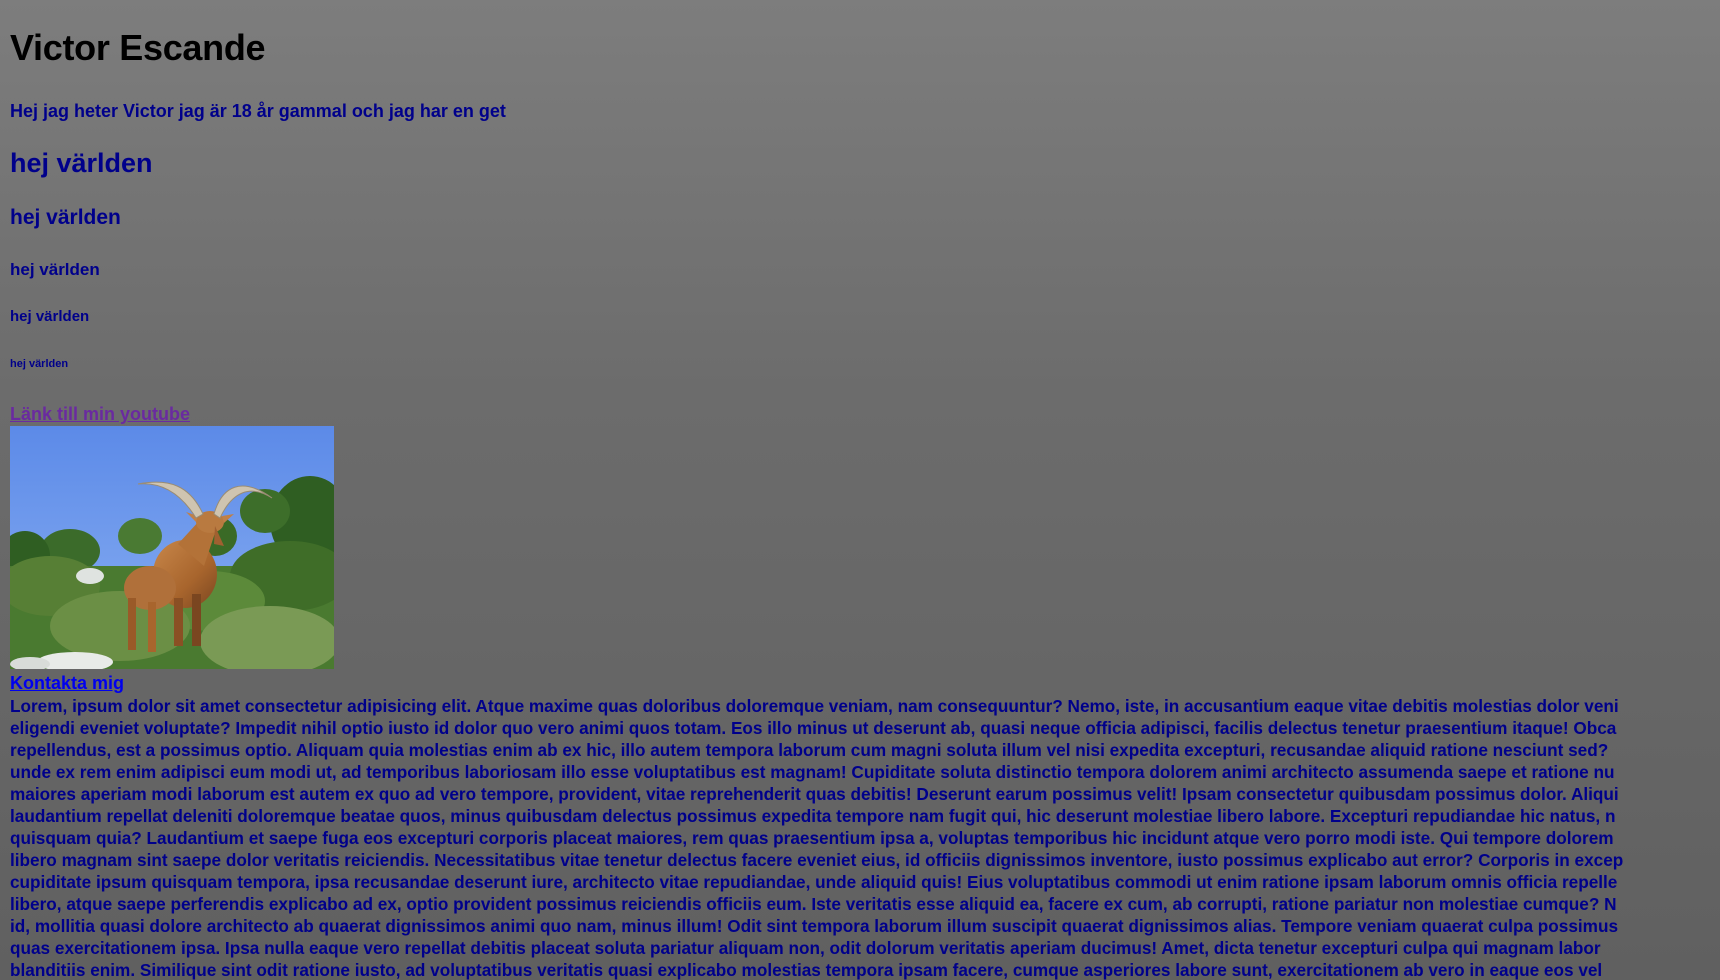 The height and width of the screenshot is (980, 1720). What do you see at coordinates (50, 316) in the screenshot?
I see `heading-level-4: hej världen` at bounding box center [50, 316].